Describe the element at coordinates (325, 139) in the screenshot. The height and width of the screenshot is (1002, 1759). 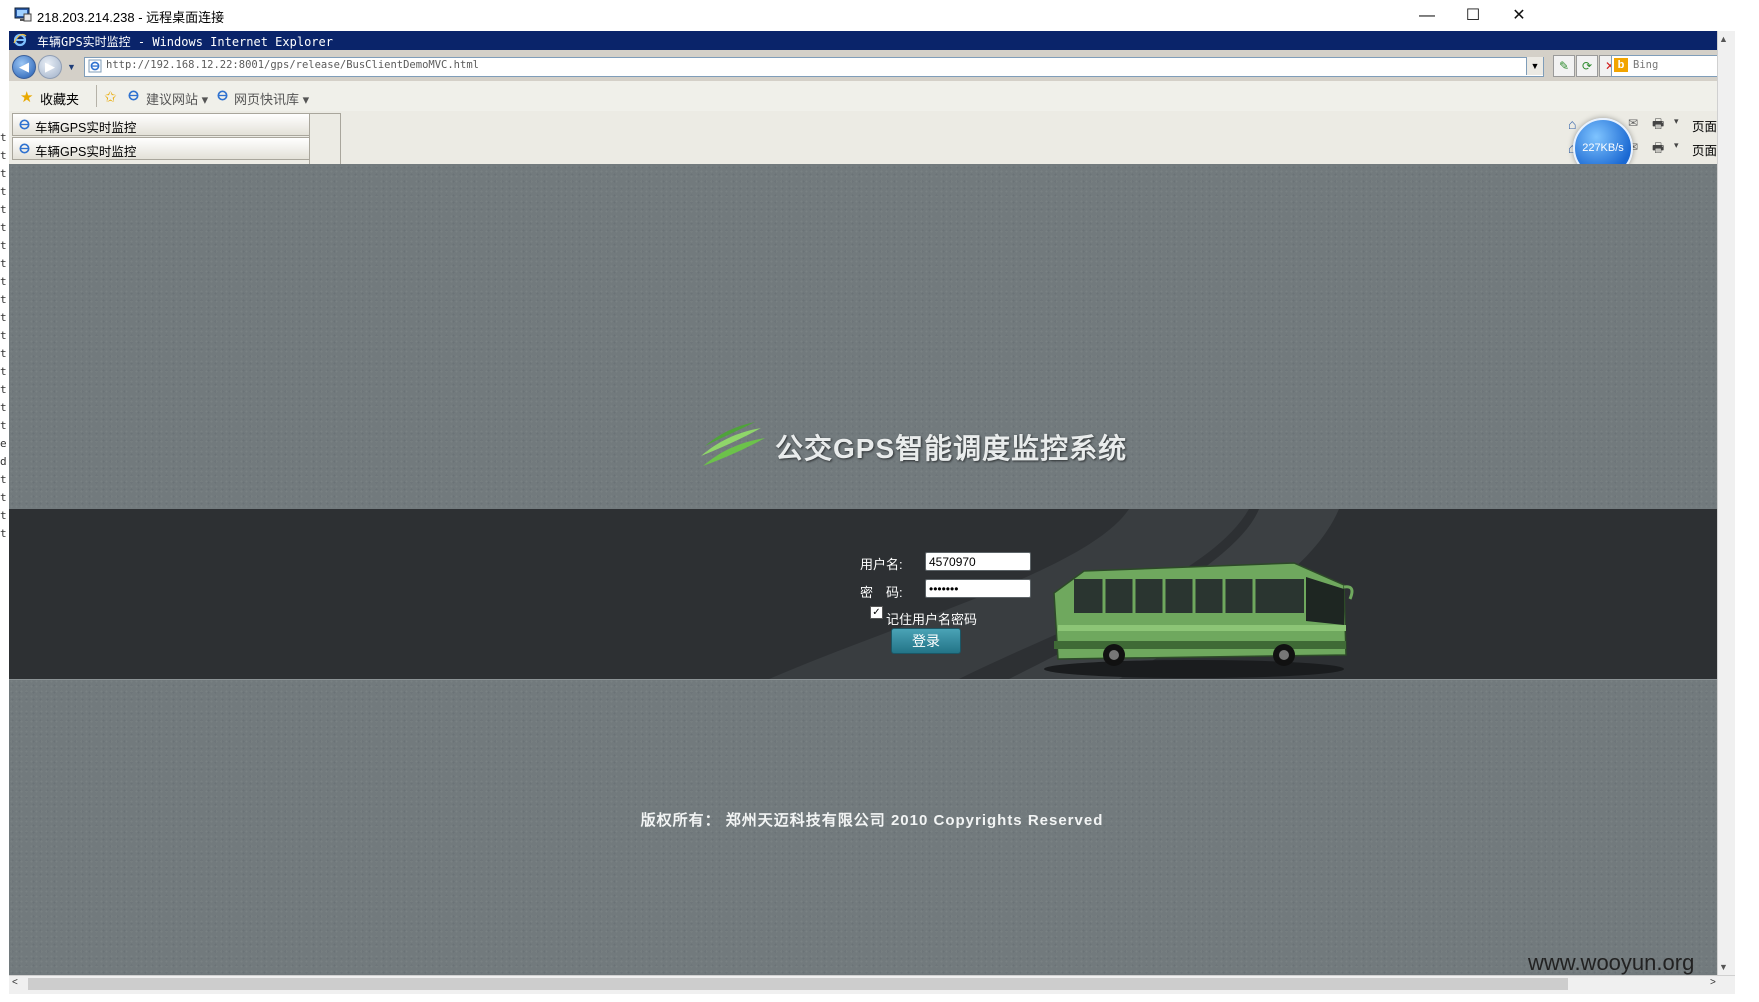
I see `new-tab-button` at that location.